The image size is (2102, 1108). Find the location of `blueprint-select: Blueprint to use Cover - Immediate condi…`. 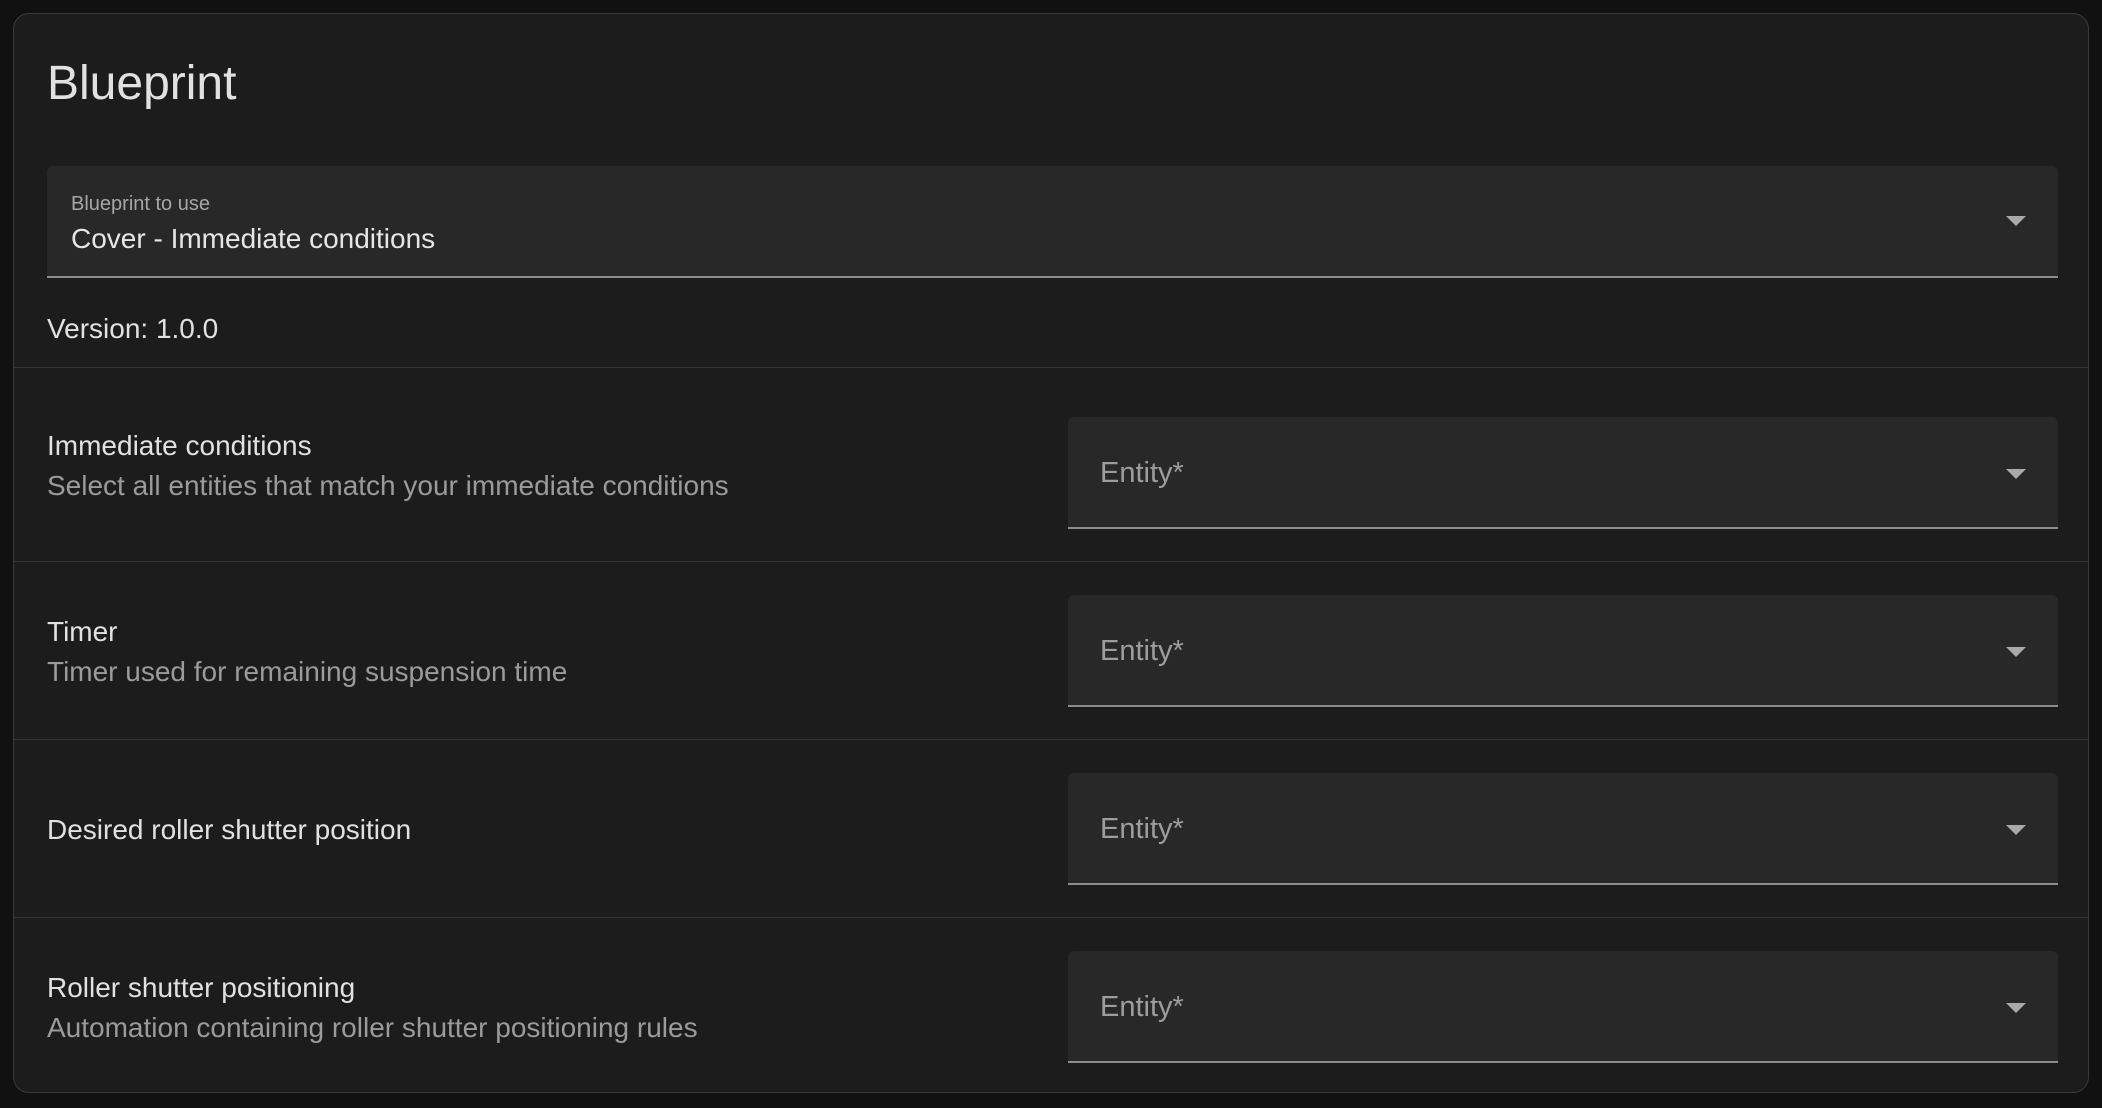

blueprint-select: Blueprint to use Cover - Immediate condi… is located at coordinates (1052, 222).